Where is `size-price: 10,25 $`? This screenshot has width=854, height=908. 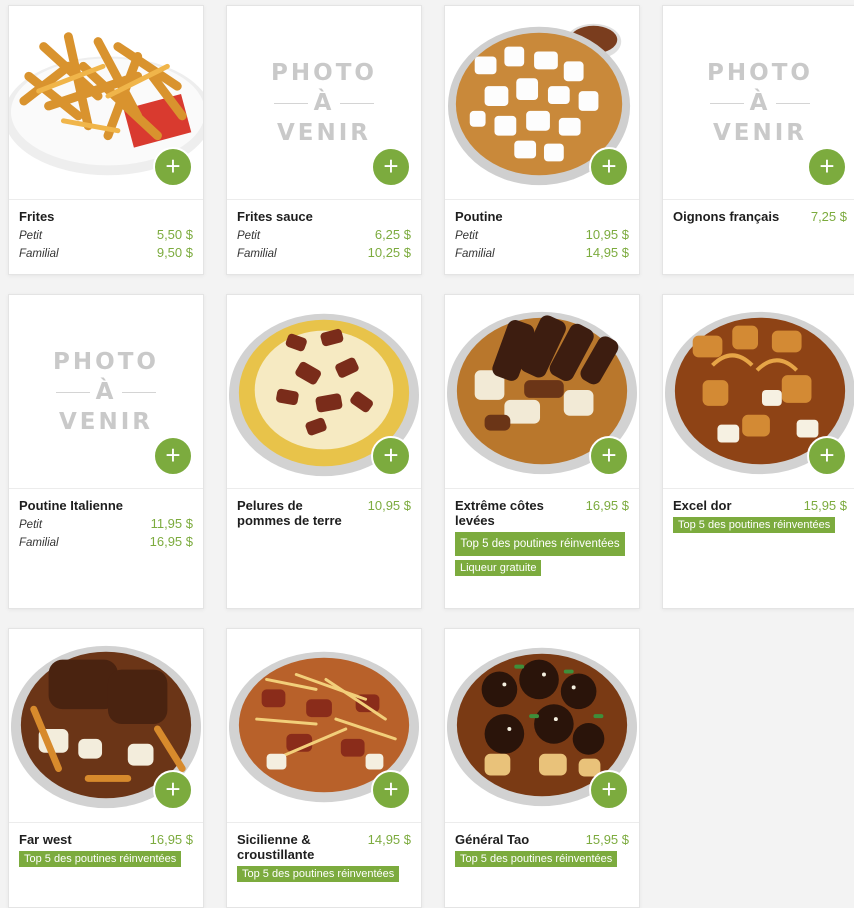
size-price: 10,25 $ is located at coordinates (389, 252).